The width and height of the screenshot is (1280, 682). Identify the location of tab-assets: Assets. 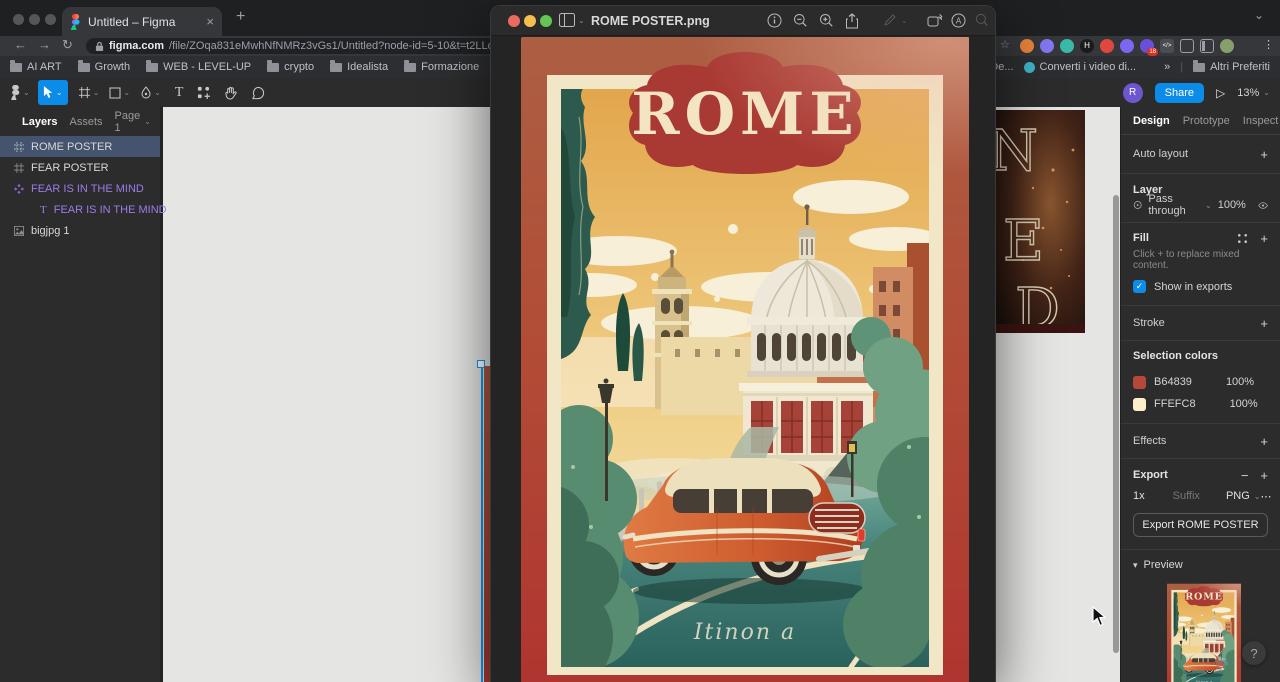
(85, 122).